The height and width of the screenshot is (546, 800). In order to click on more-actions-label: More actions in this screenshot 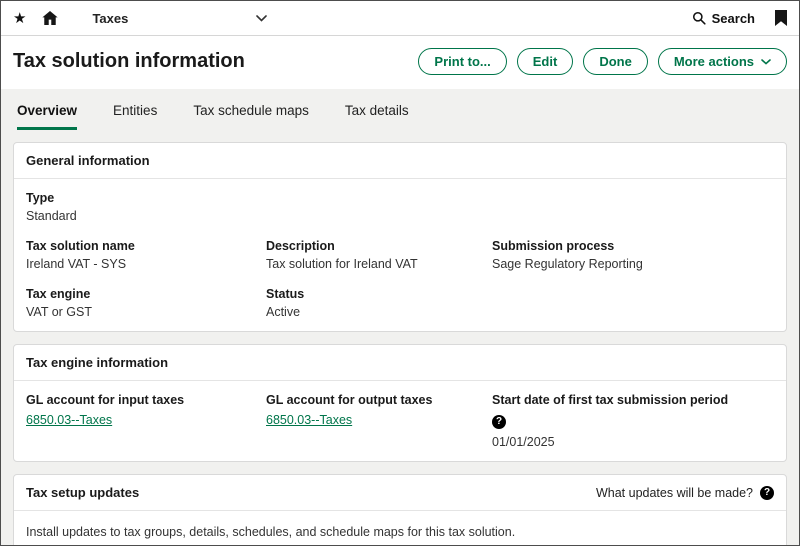, I will do `click(713, 61)`.